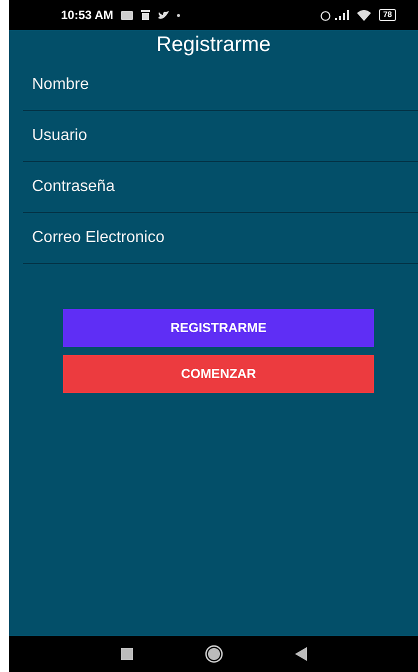 Image resolution: width=418 pixels, height=672 pixels. What do you see at coordinates (213, 654) in the screenshot?
I see `home-button` at bounding box center [213, 654].